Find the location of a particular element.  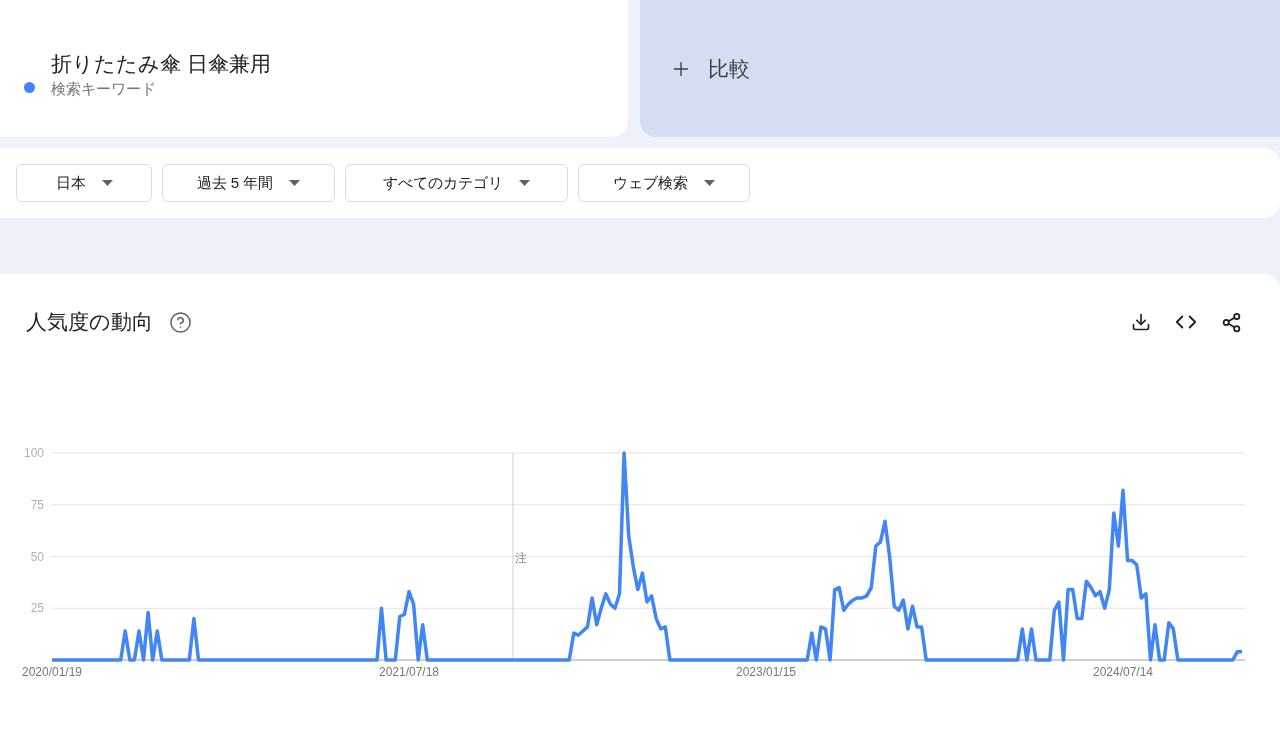

search-term-type: 検索キーワード is located at coordinates (104, 89).